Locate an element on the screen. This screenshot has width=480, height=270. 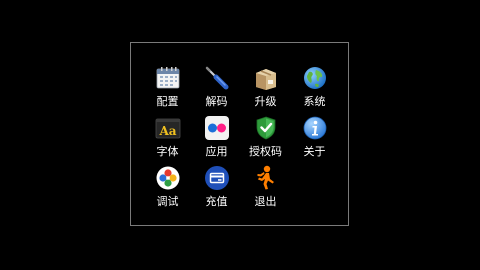
menu-item-license: 授权码 is located at coordinates (265, 138).